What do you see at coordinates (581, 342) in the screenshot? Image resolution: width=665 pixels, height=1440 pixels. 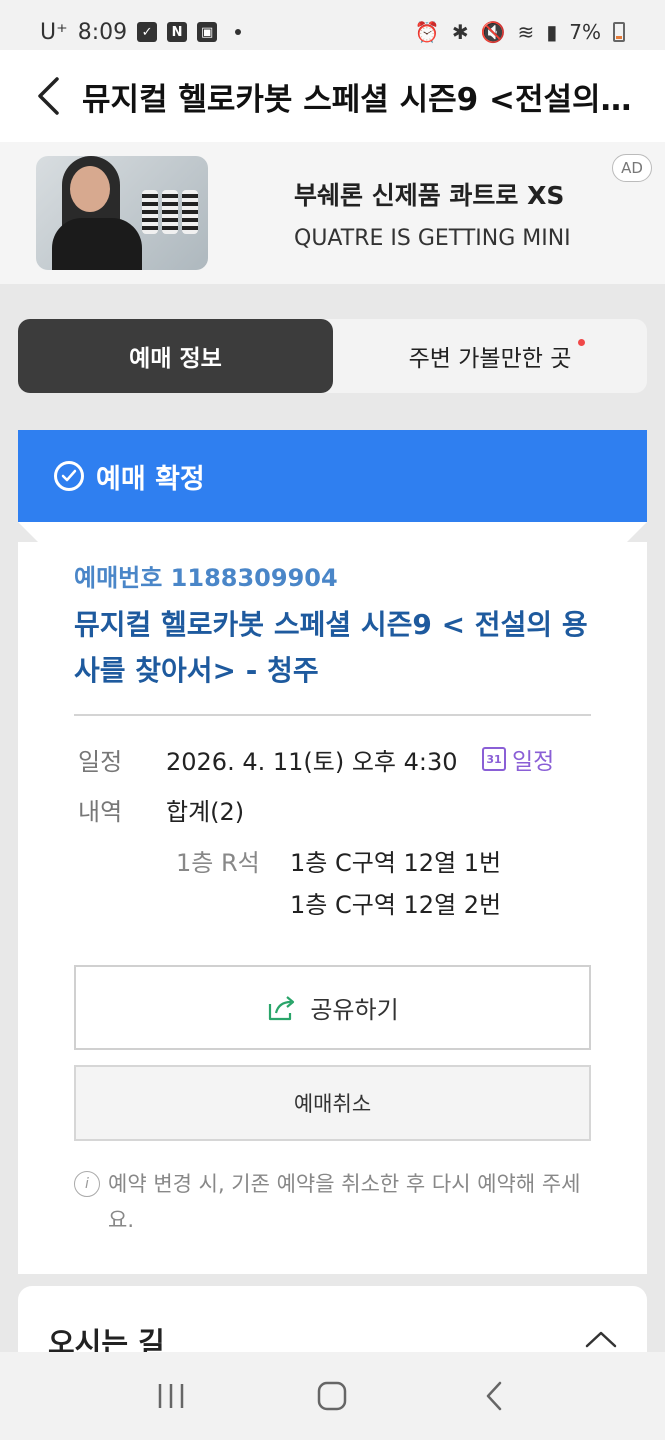 I see `new-indicator-dot` at bounding box center [581, 342].